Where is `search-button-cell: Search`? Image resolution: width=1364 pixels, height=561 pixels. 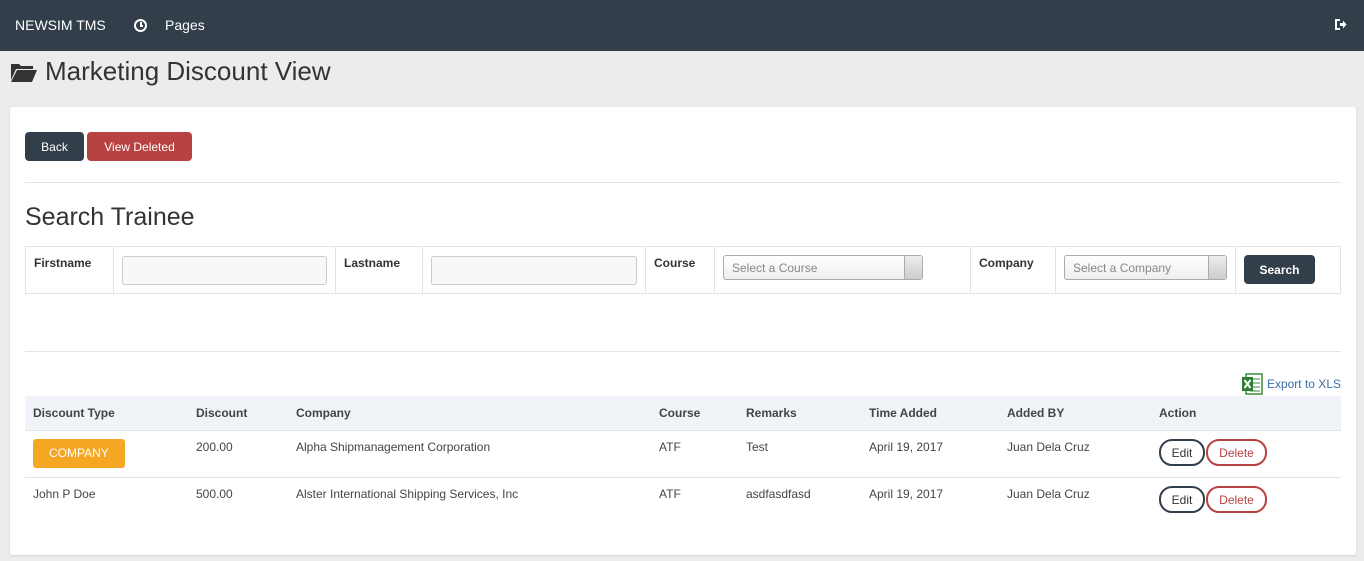 search-button-cell: Search is located at coordinates (1288, 270).